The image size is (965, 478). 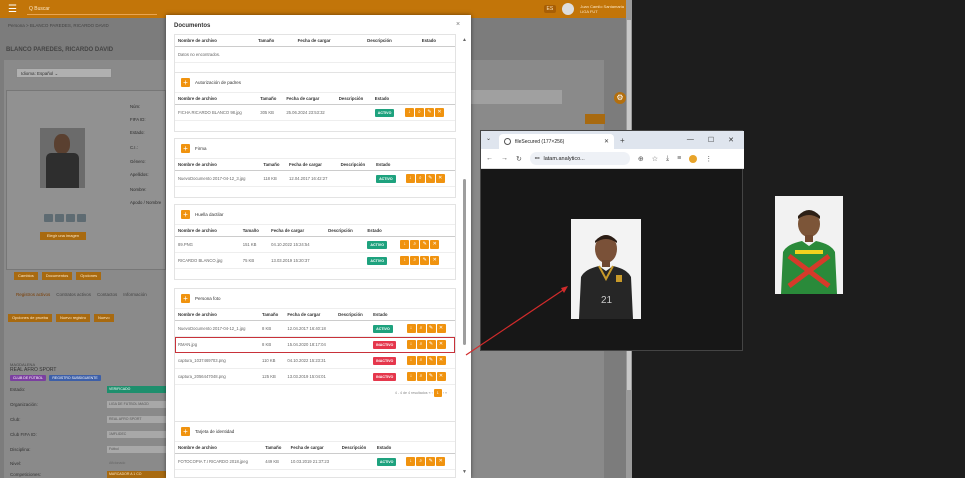 What do you see at coordinates (602, 9) in the screenshot?
I see `user-info: Juan Camilo Santamaria LiGA FUT` at bounding box center [602, 9].